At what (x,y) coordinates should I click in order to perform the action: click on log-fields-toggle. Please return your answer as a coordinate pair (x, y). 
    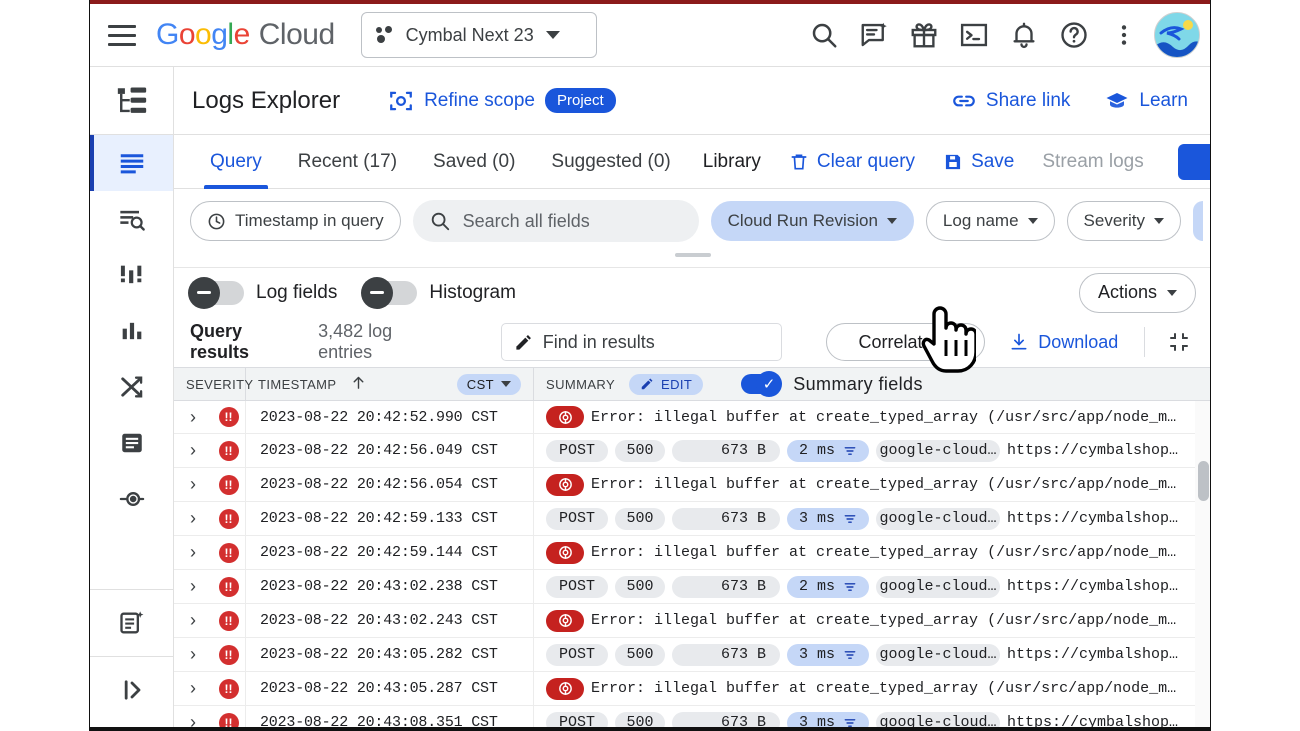
    Looking at the image, I should click on (216, 292).